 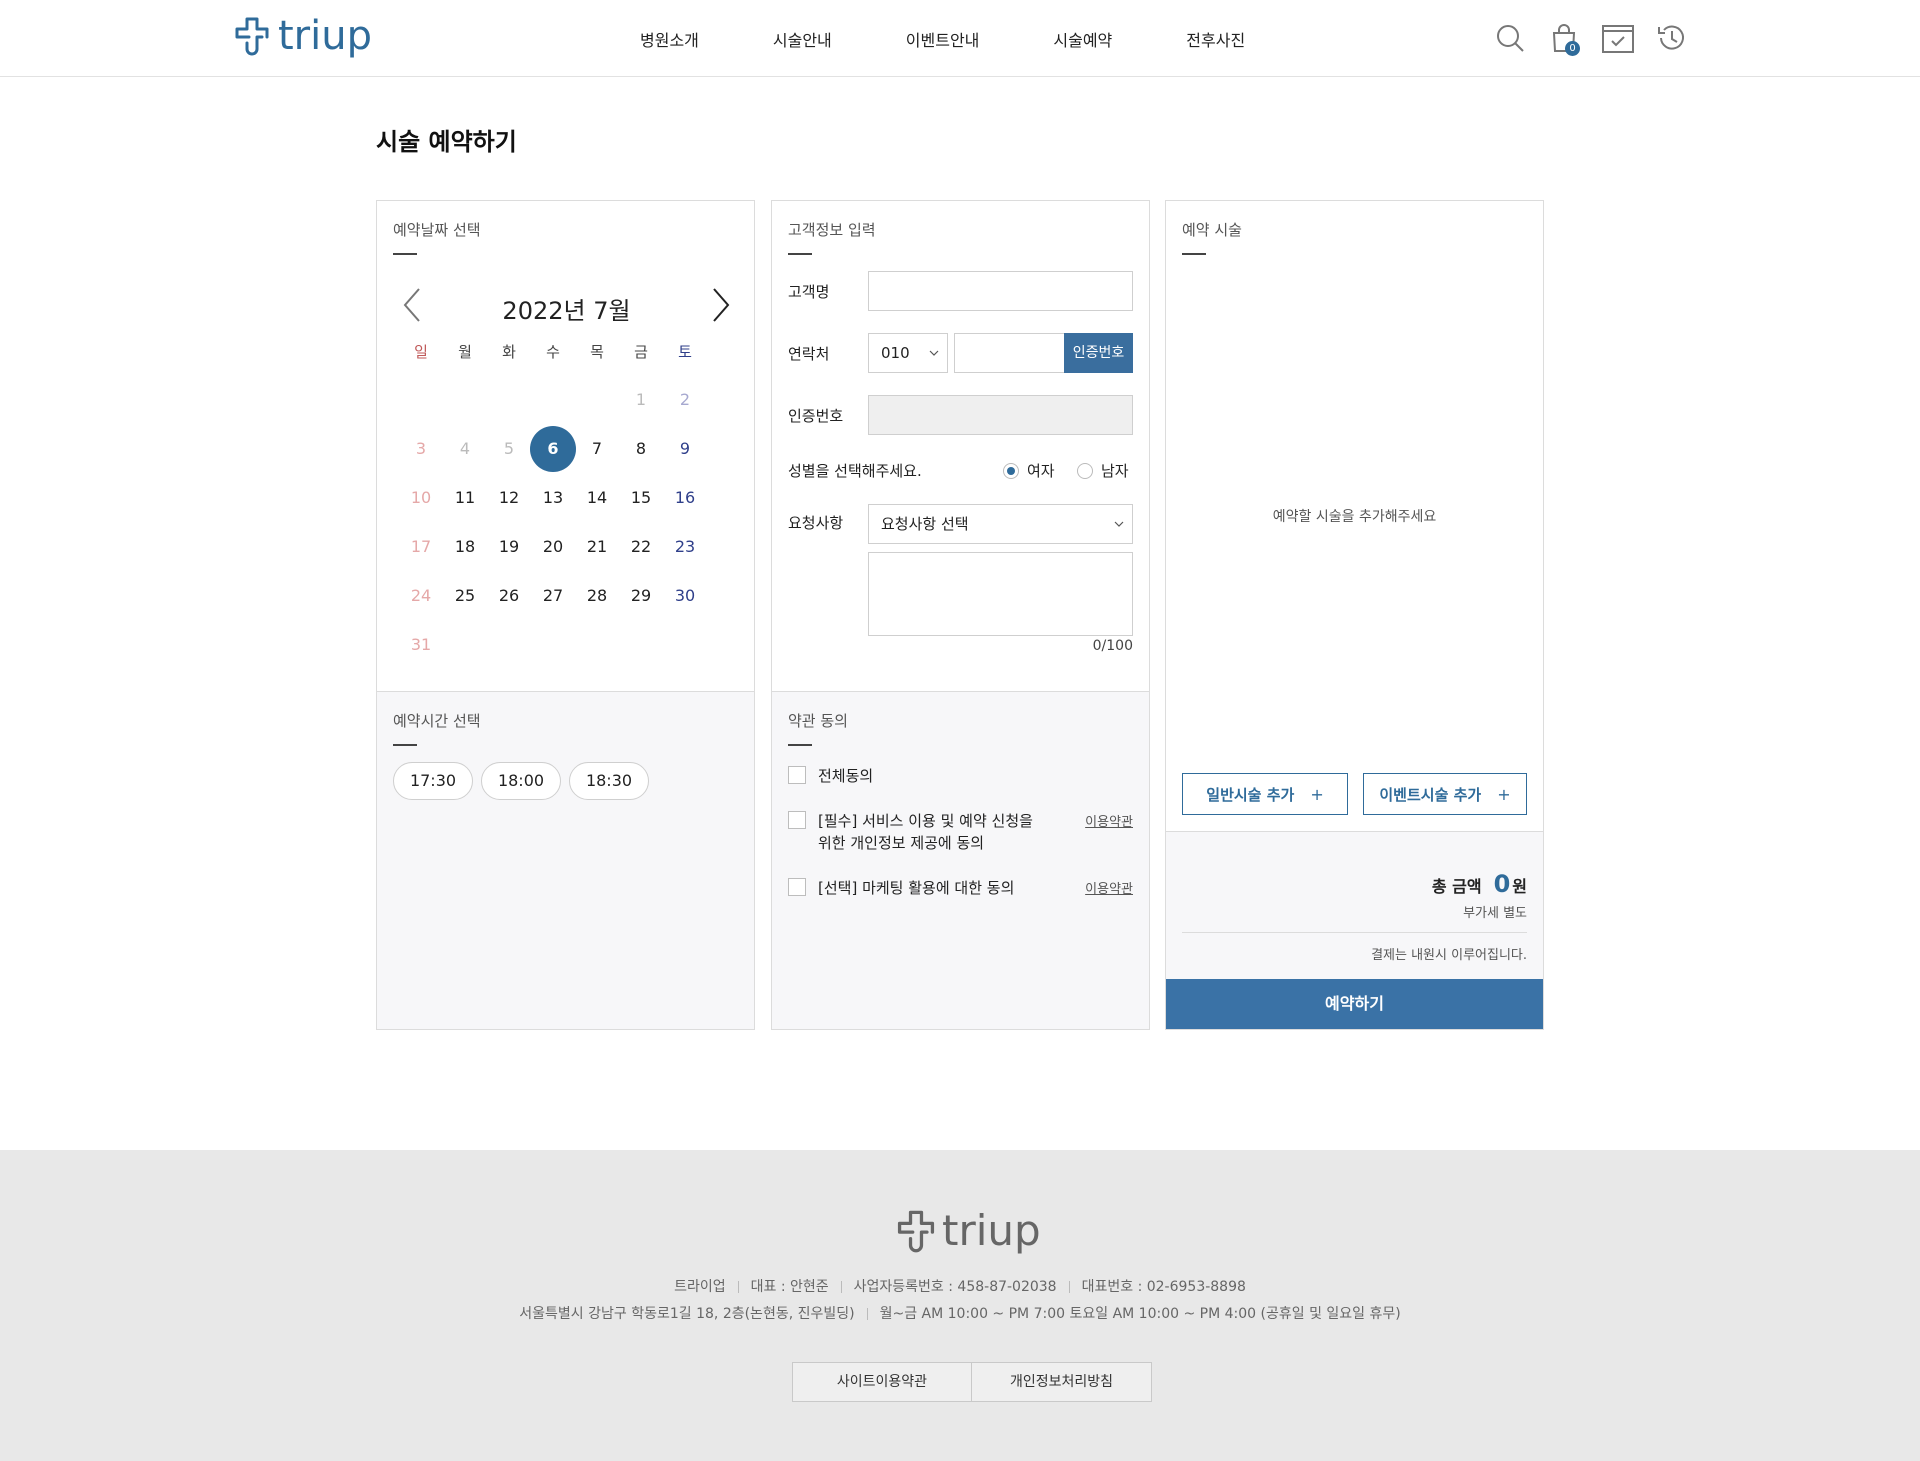 I want to click on verification-code-label: 인증번호, so click(x=816, y=416).